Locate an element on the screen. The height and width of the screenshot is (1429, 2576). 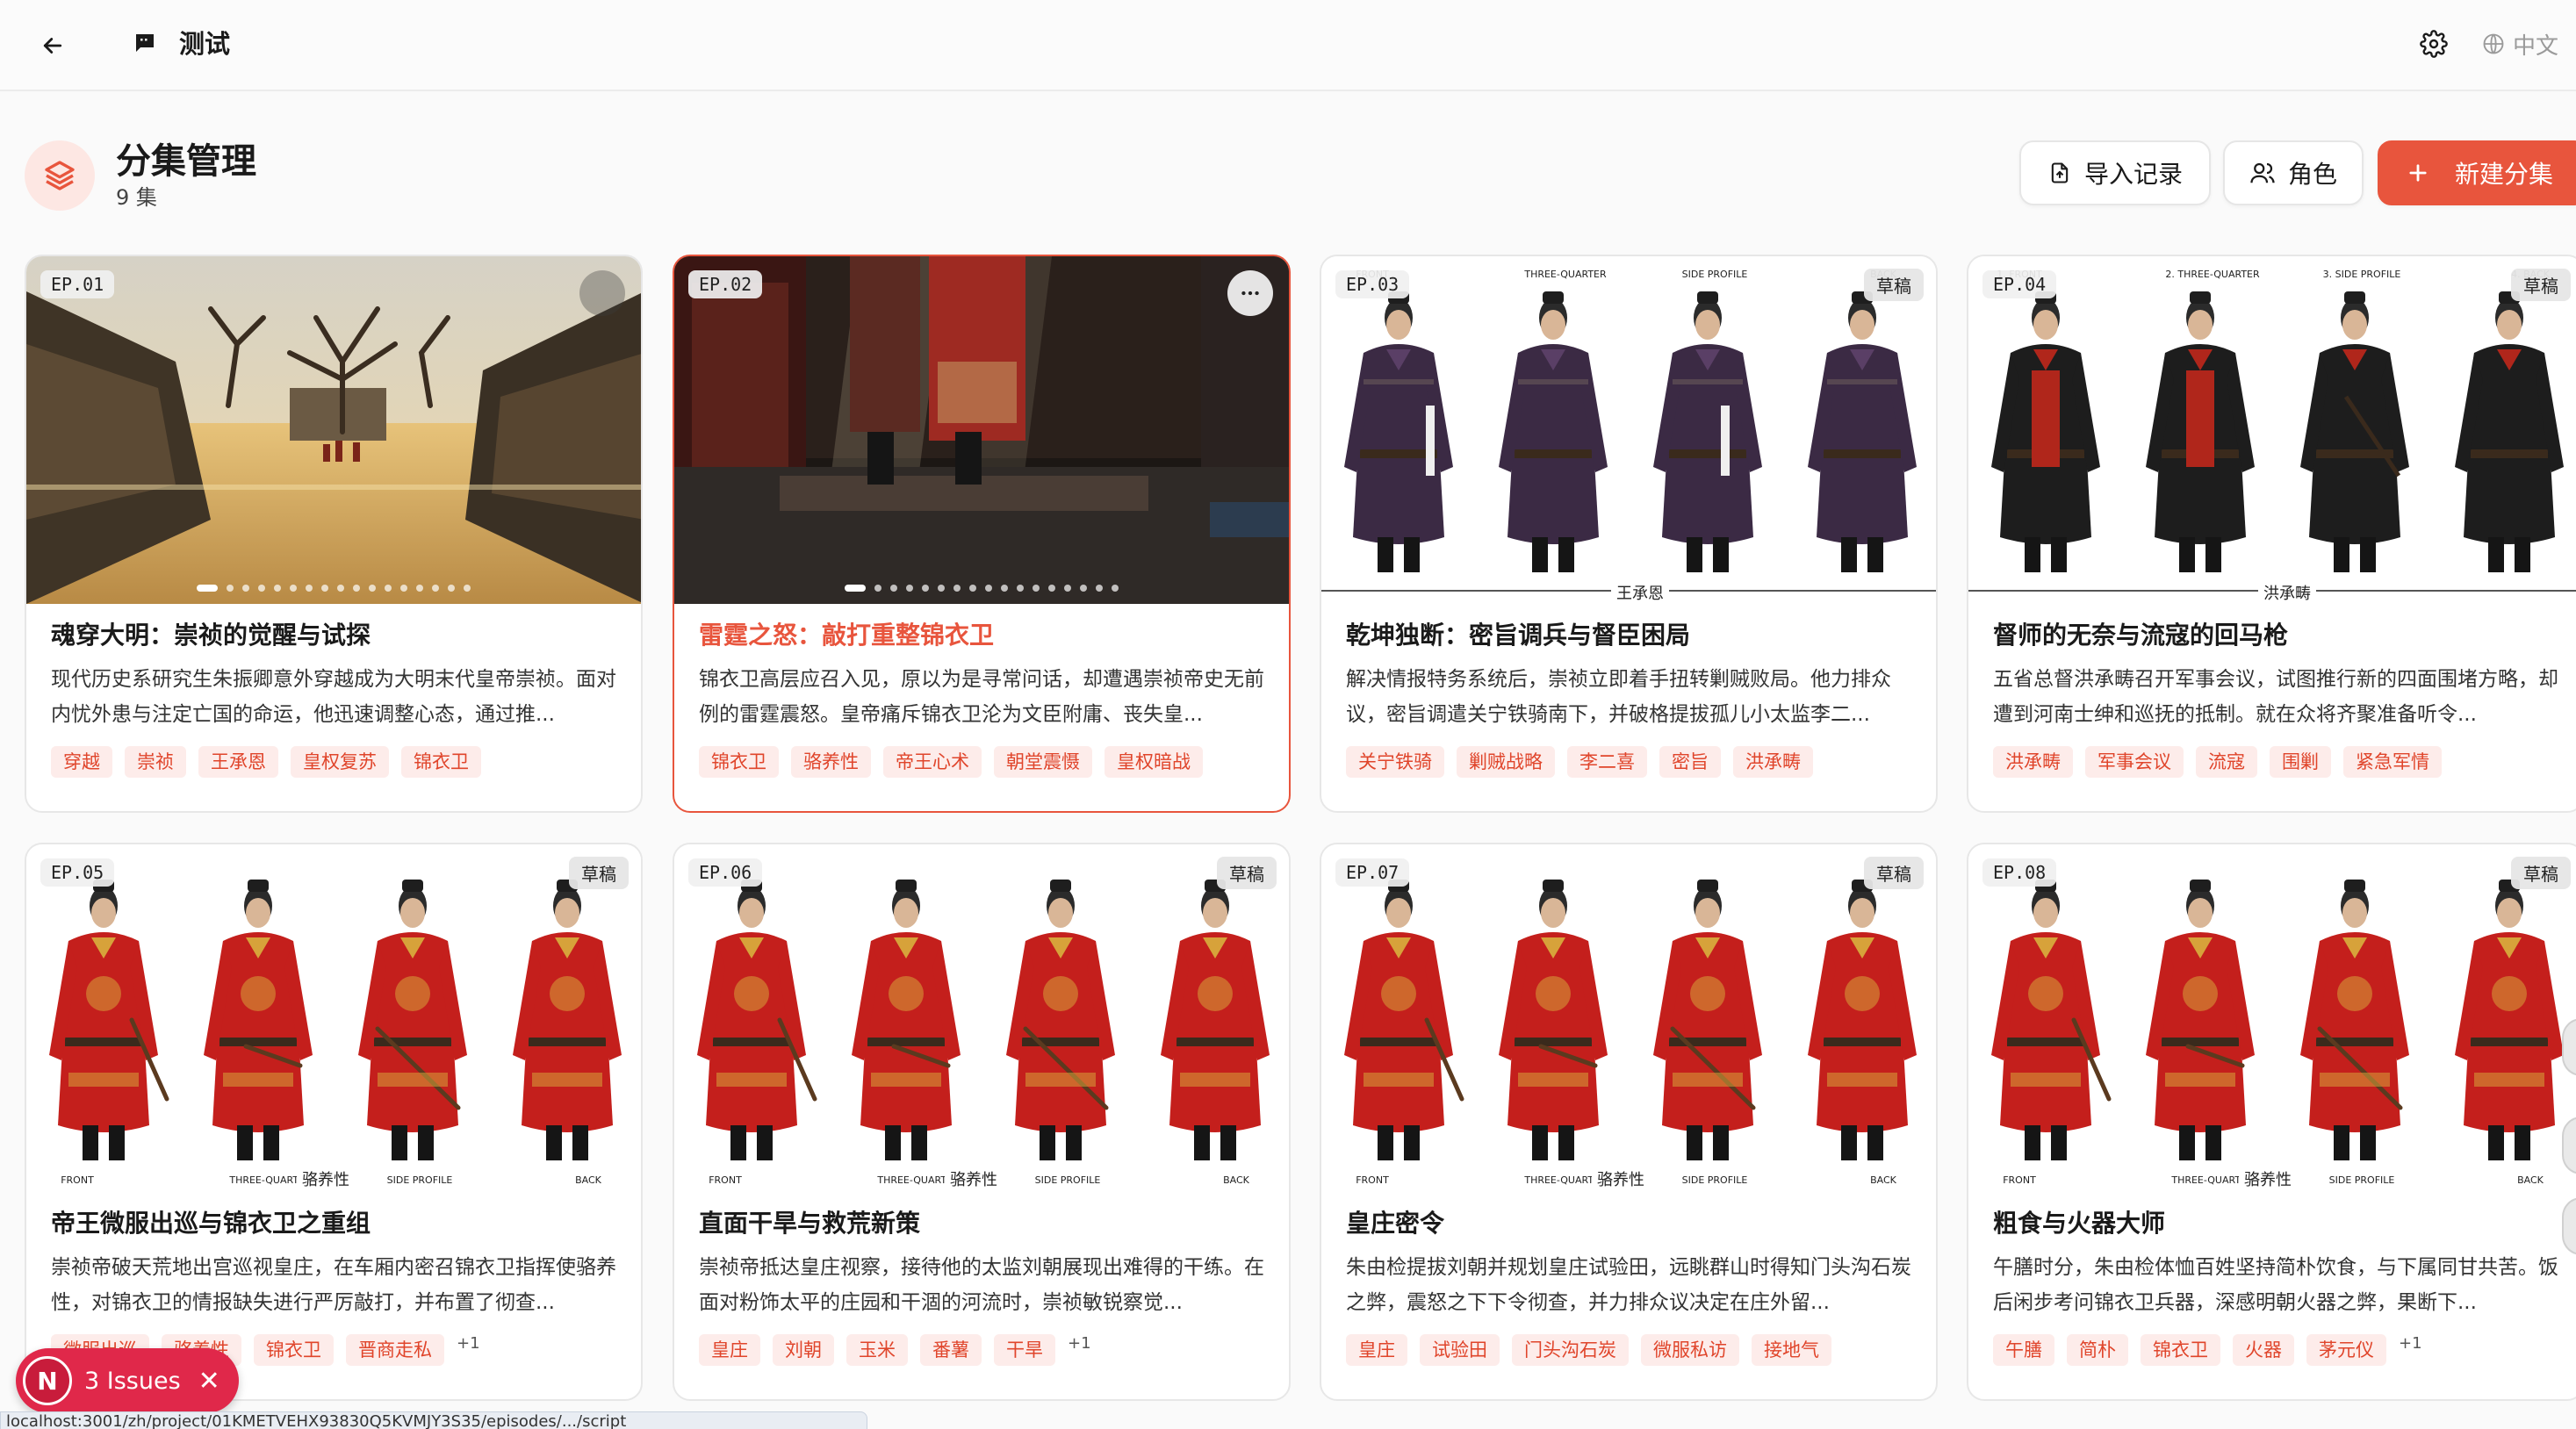
tag: 门头沟石炭 is located at coordinates (1570, 1350).